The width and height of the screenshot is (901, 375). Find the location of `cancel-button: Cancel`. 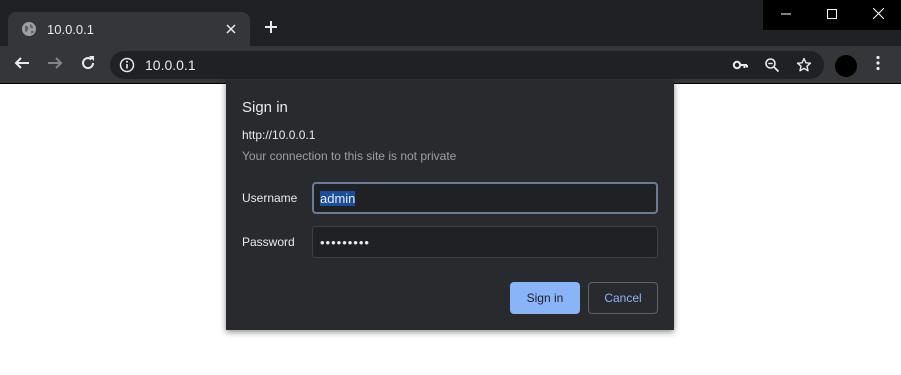

cancel-button: Cancel is located at coordinates (623, 298).